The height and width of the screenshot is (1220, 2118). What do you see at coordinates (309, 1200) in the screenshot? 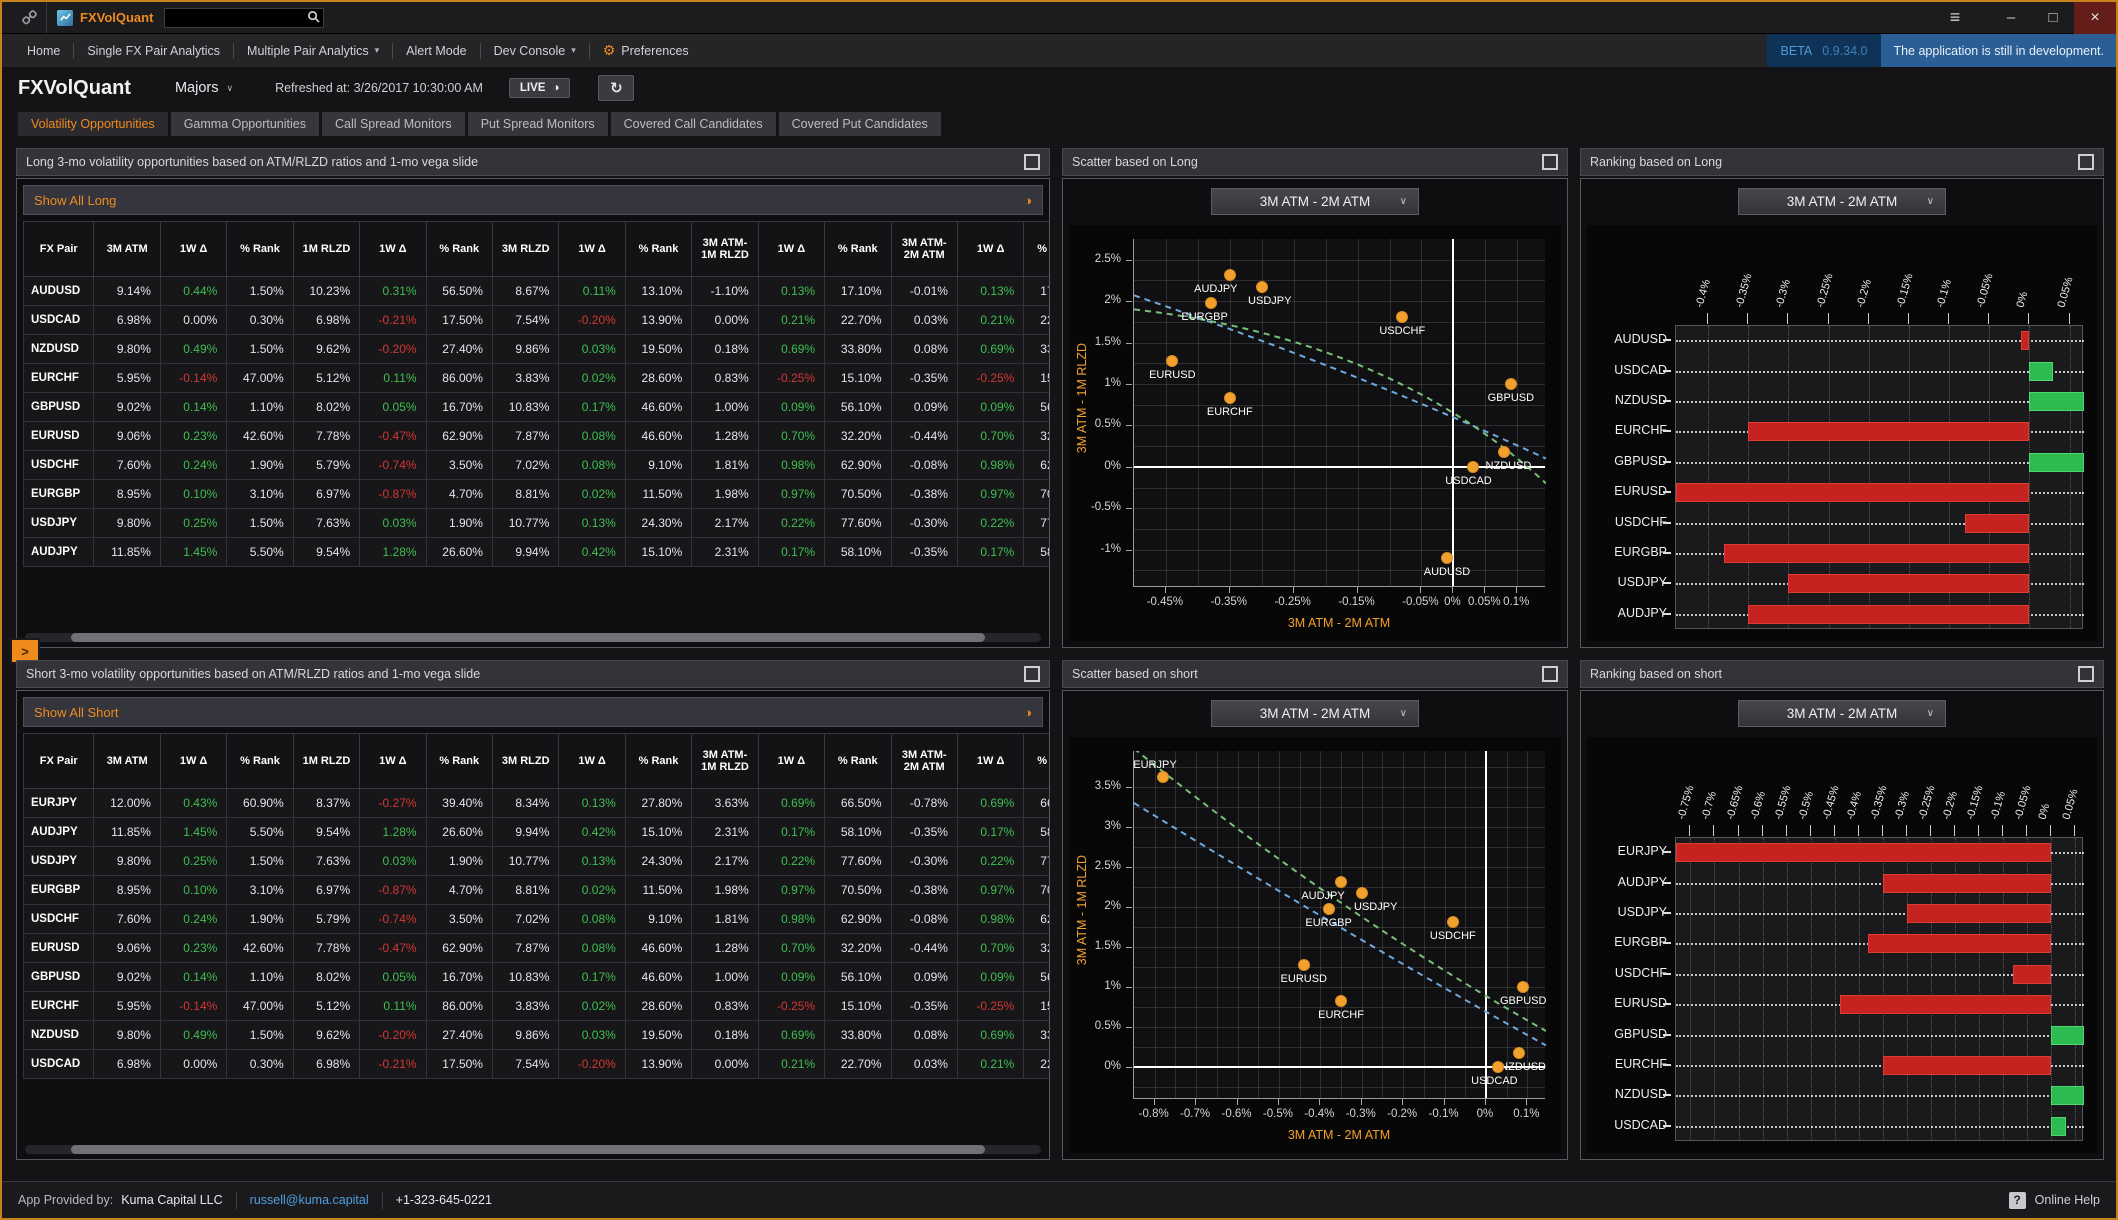
I see `email-link: russell@kuma.capital` at bounding box center [309, 1200].